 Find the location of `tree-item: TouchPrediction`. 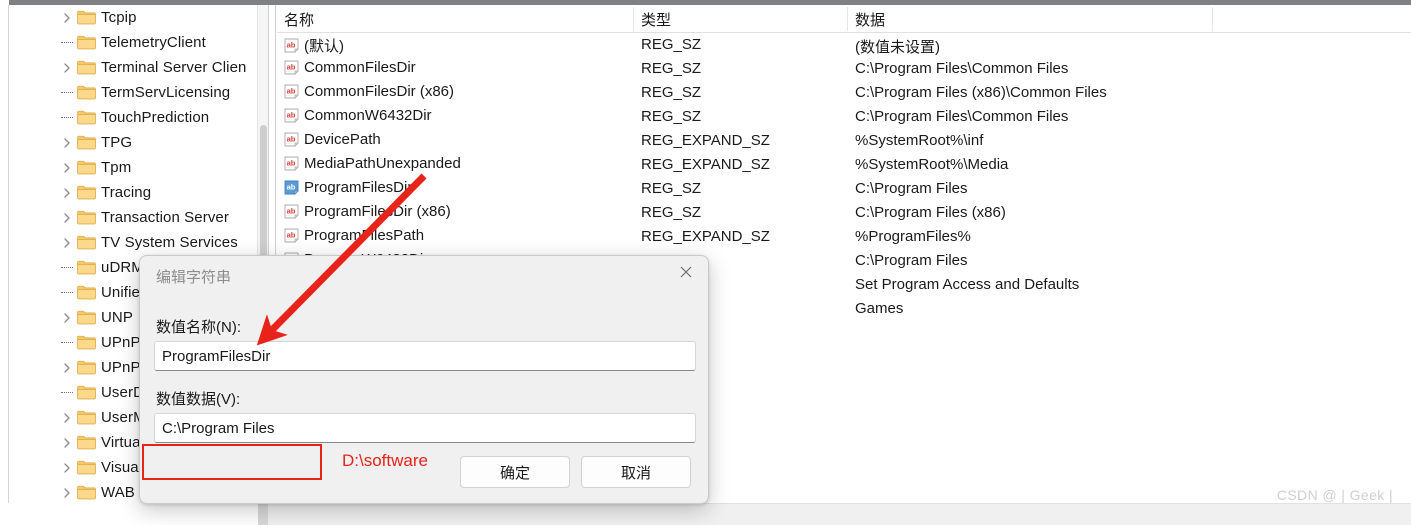

tree-item: TouchPrediction is located at coordinates (133, 117).